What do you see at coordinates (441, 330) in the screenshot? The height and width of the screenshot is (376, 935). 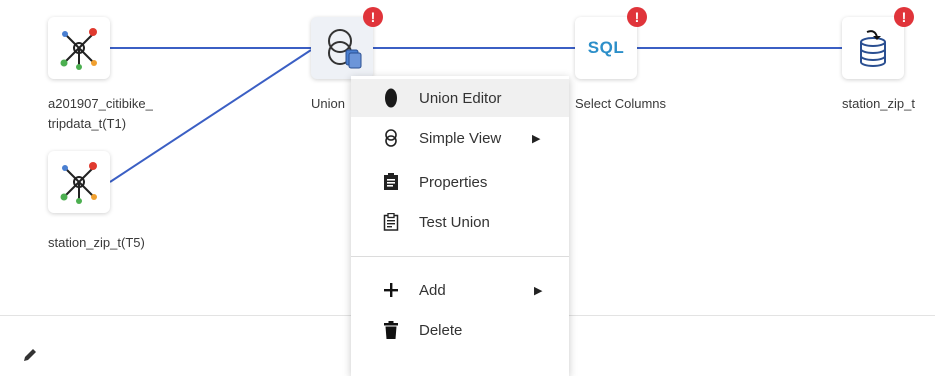 I see `menu-item-label: Delete` at bounding box center [441, 330].